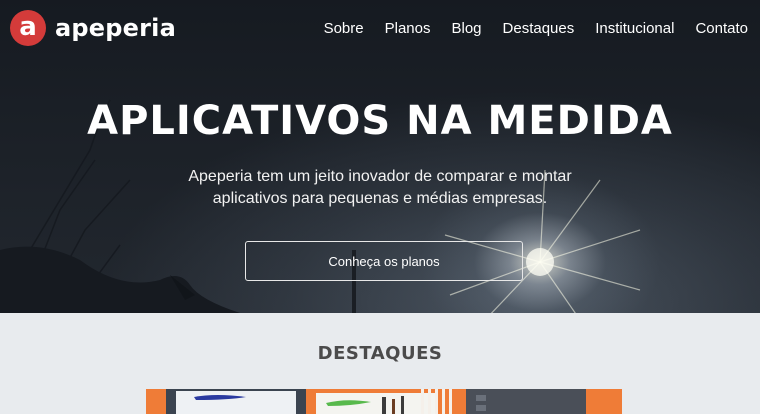 The height and width of the screenshot is (414, 760). I want to click on sun-core, so click(540, 262).